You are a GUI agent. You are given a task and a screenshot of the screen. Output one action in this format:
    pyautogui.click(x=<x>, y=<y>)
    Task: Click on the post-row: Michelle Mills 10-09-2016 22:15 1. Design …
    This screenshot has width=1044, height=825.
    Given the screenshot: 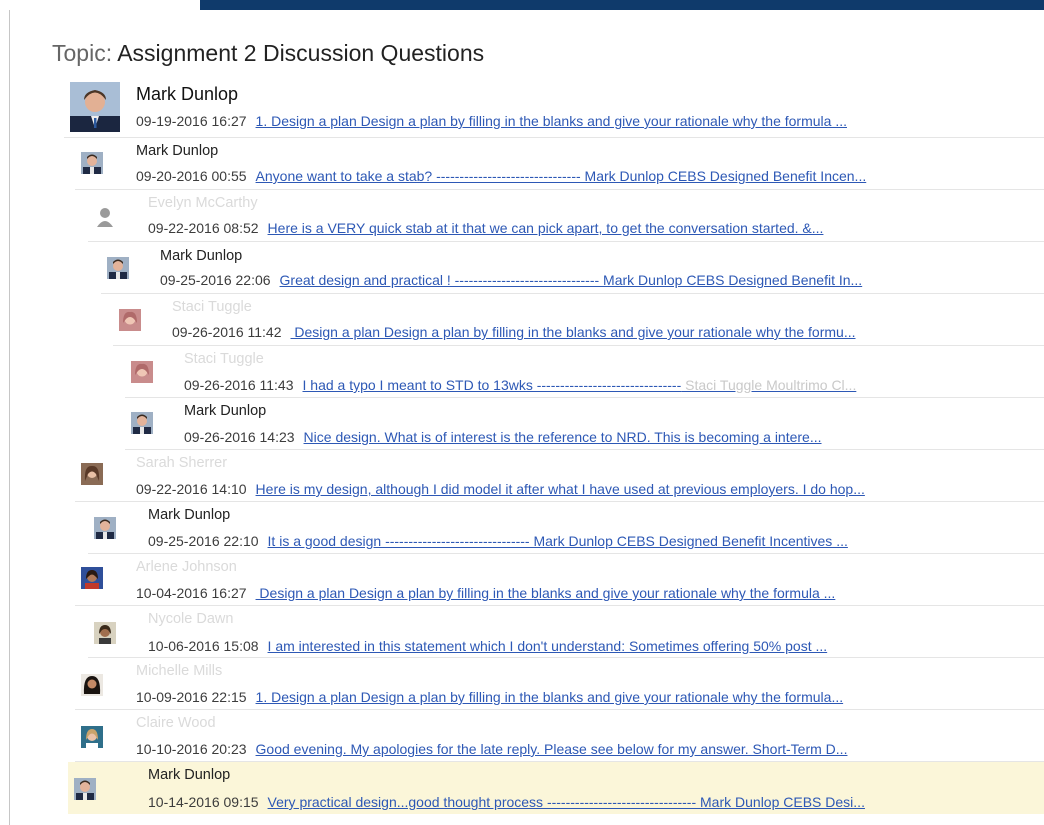 What is the action you would take?
    pyautogui.click(x=559, y=684)
    